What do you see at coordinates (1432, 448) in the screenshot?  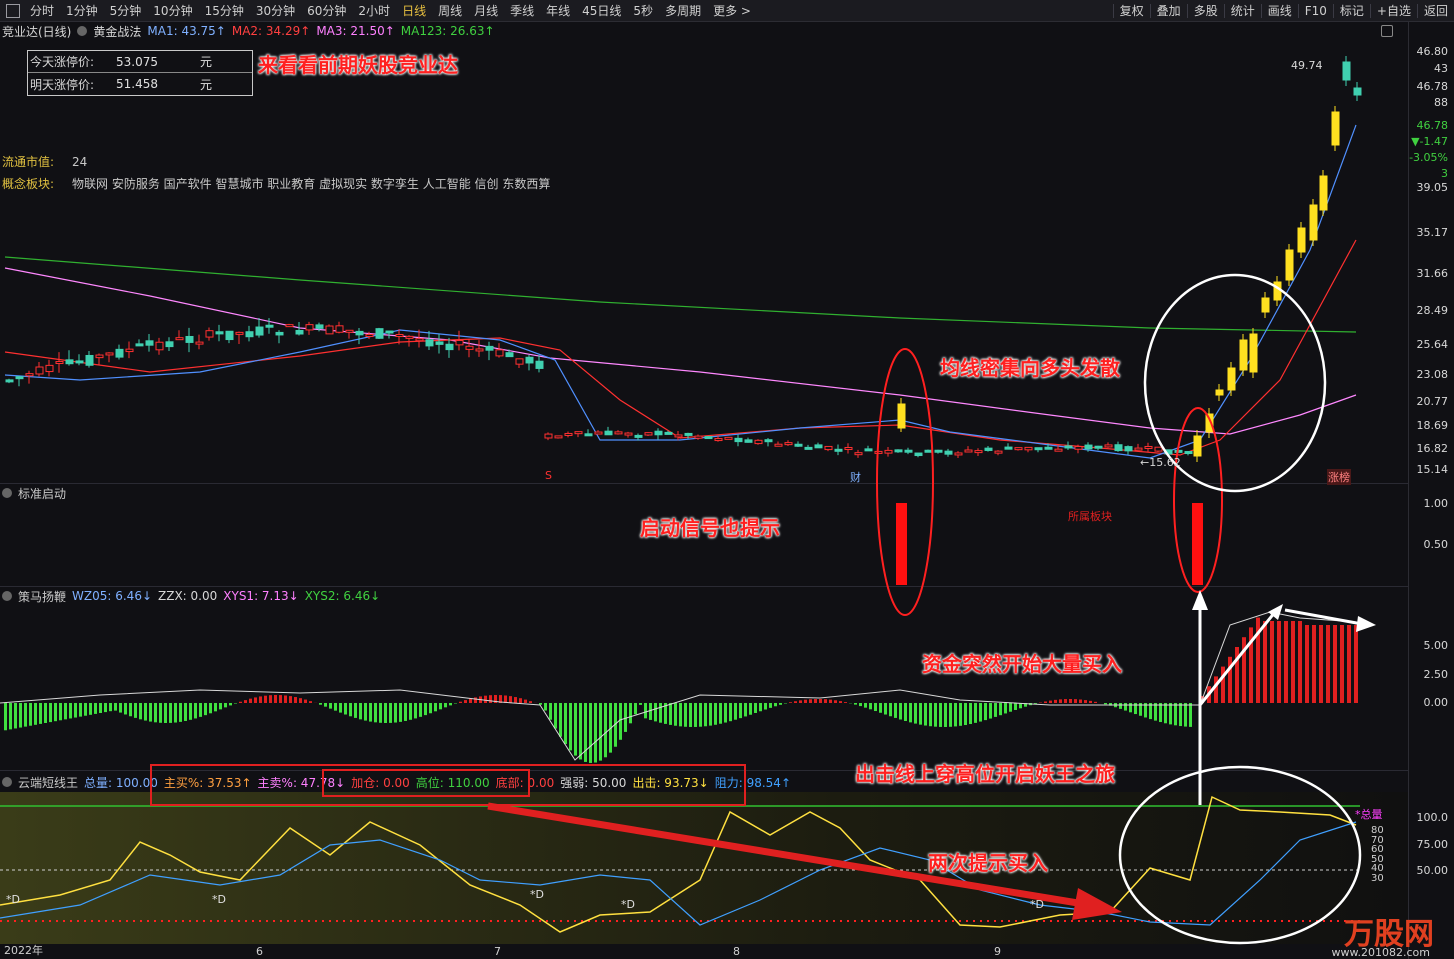 I see `y-label: 16.82` at bounding box center [1432, 448].